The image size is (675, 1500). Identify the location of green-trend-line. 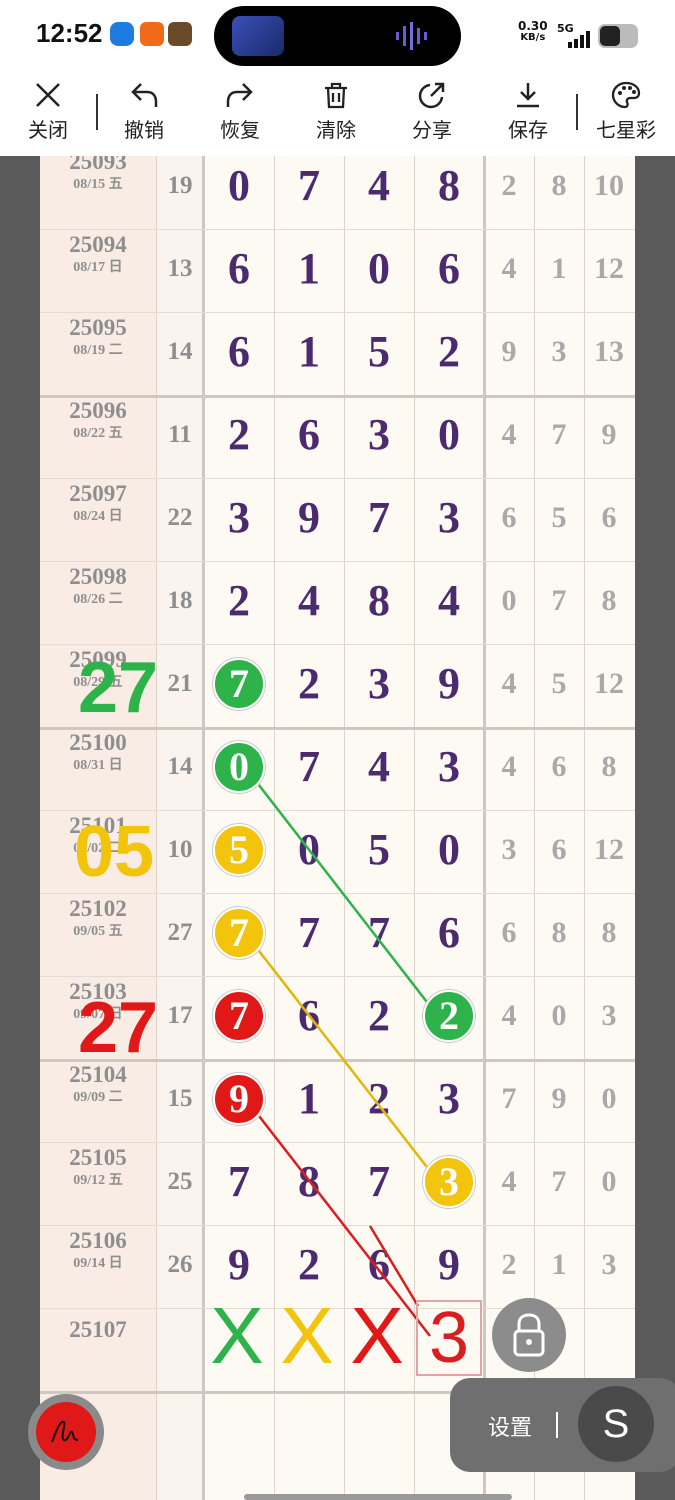
(334, 882).